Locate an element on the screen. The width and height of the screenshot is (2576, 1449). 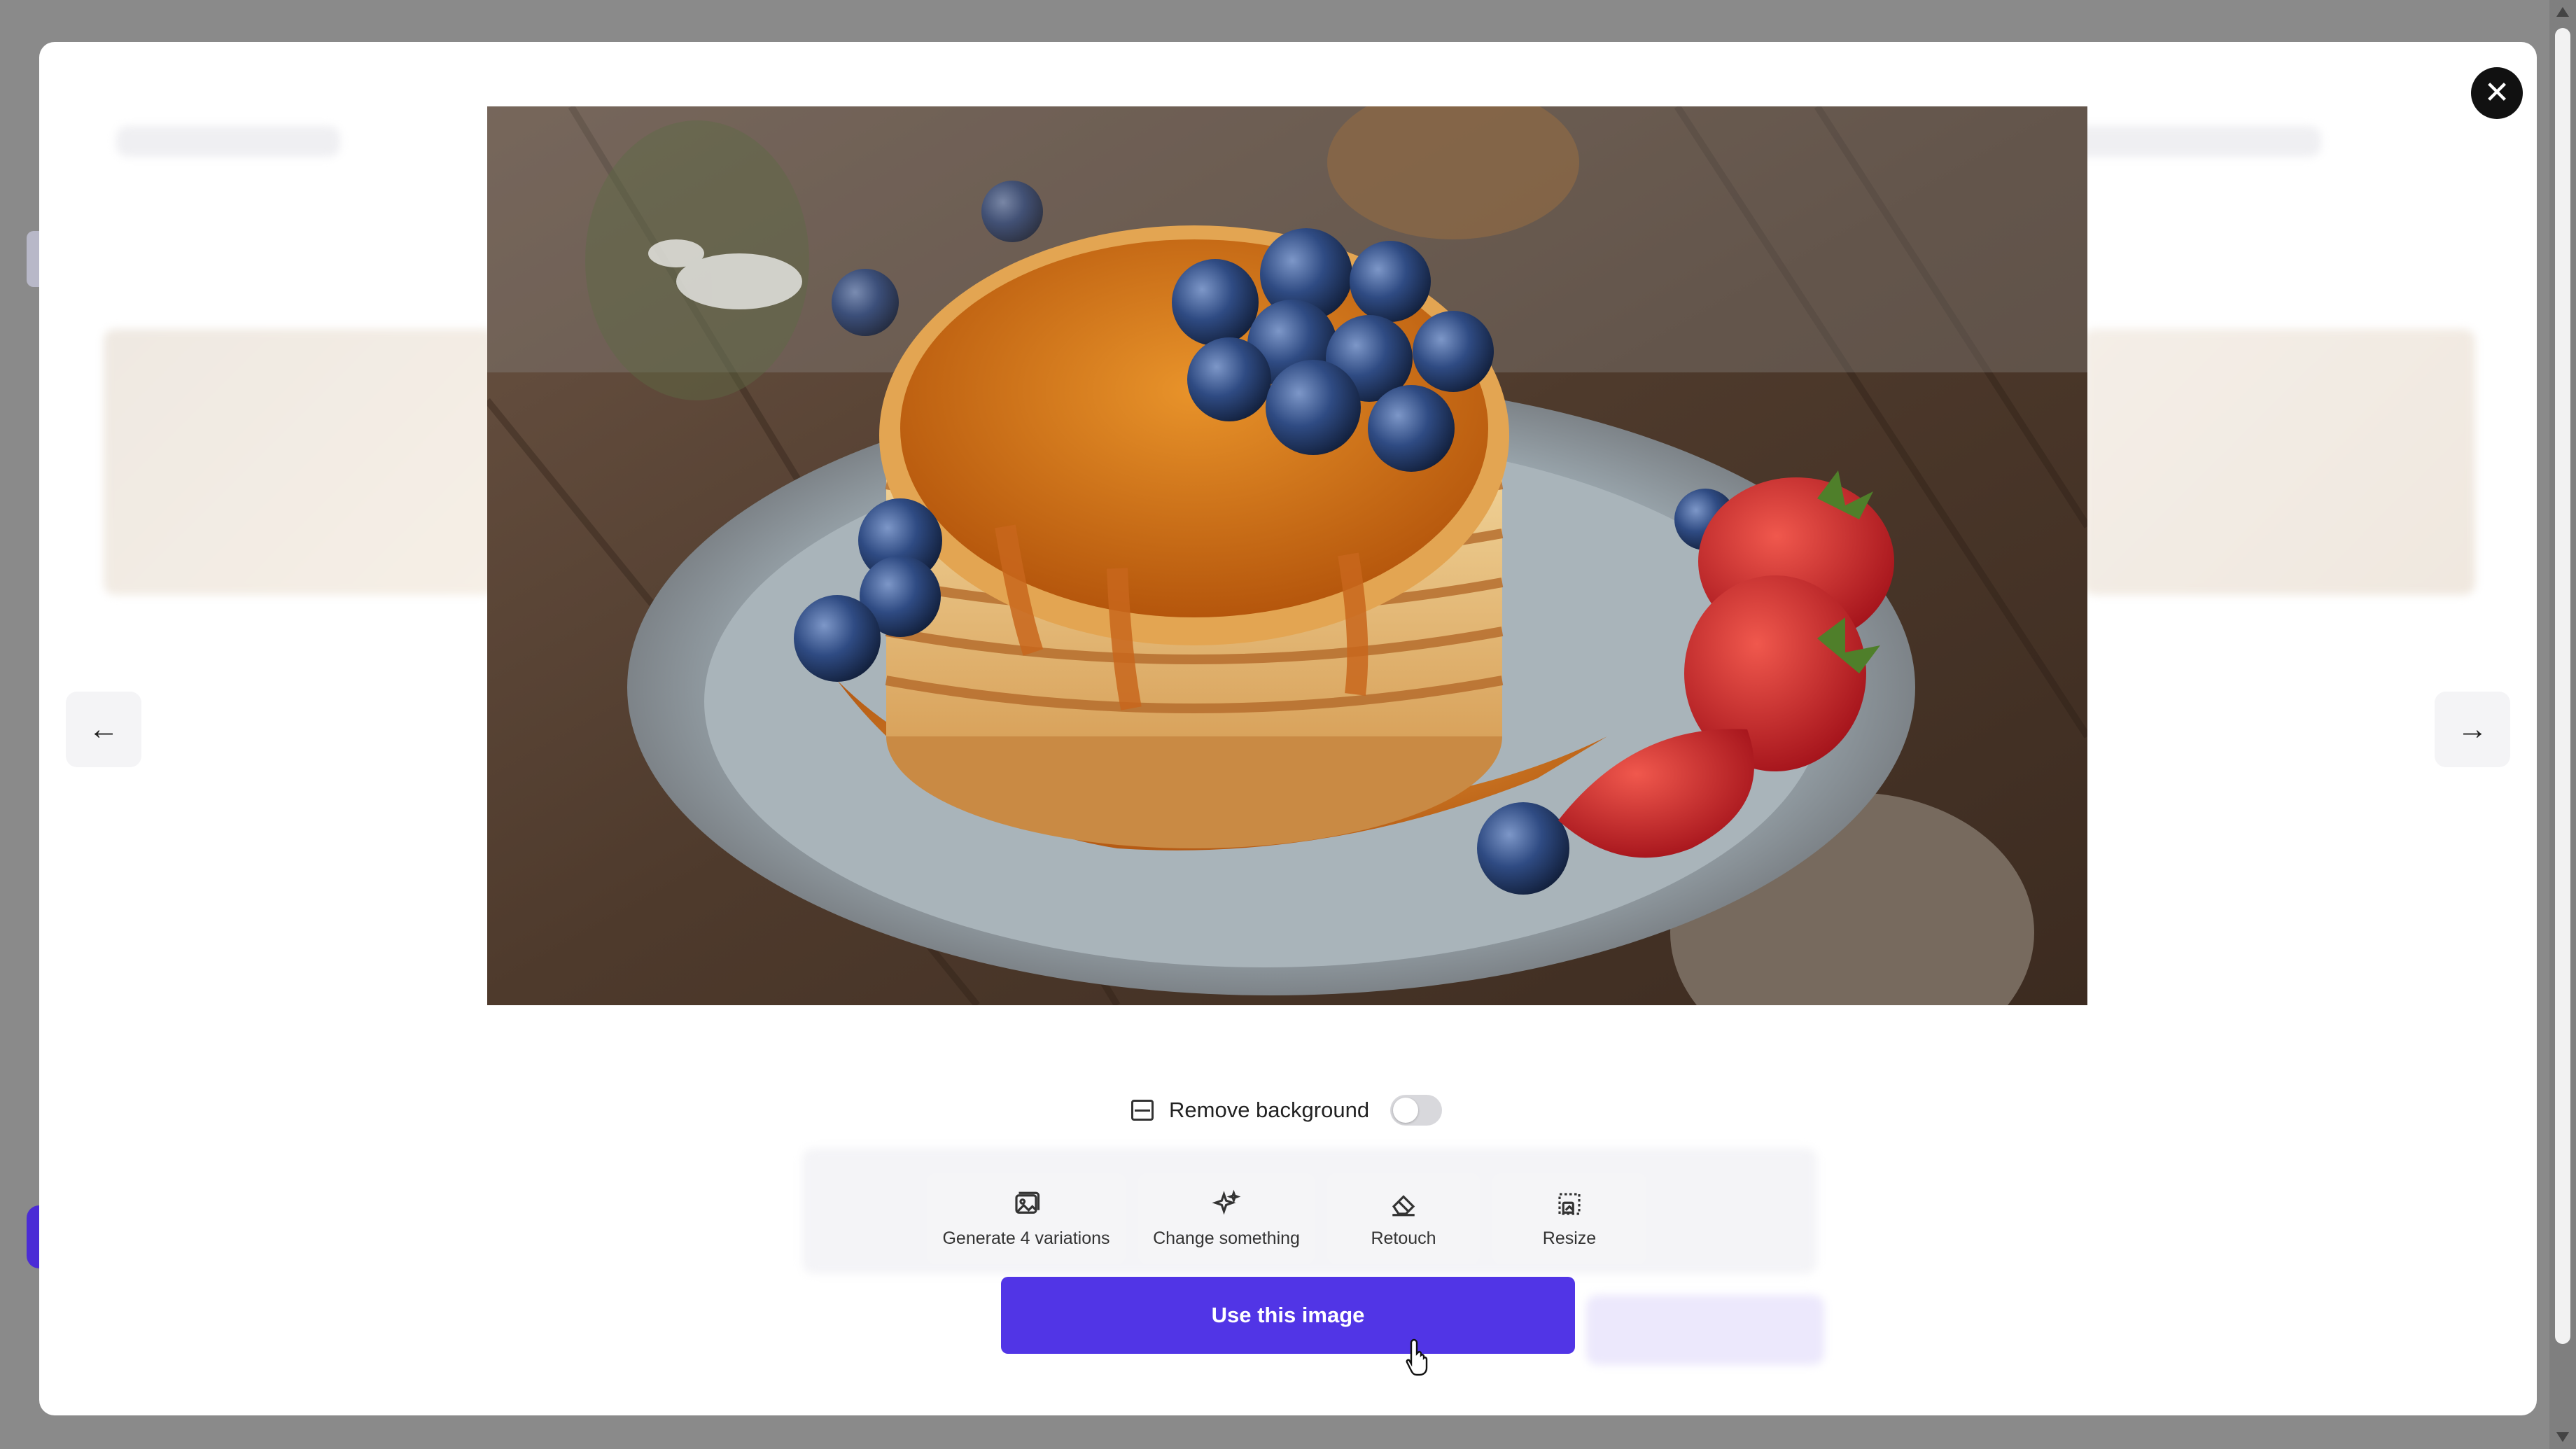
page-scrollbar is located at coordinates (2562, 724).